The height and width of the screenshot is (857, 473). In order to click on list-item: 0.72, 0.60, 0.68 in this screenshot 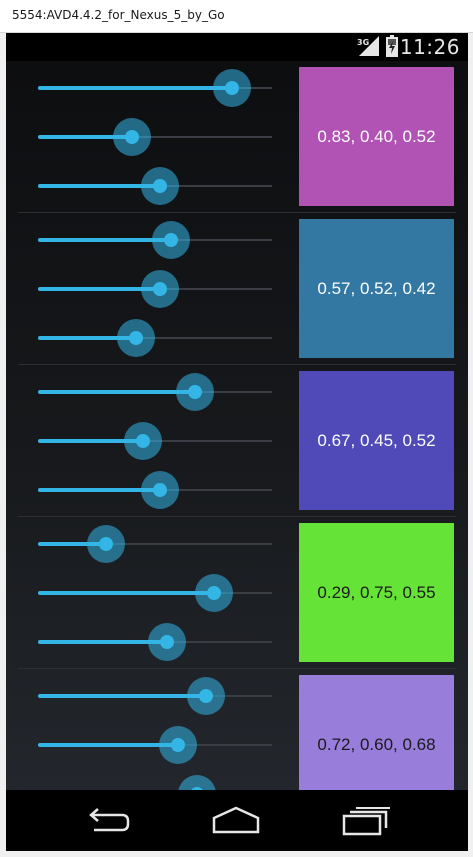, I will do `click(237, 729)`.